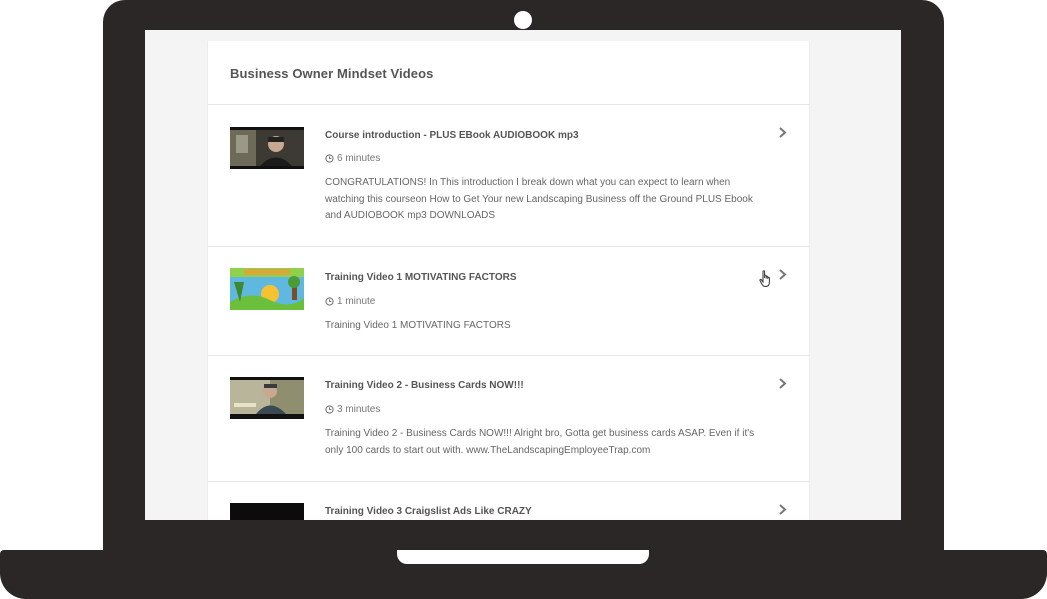 This screenshot has height=599, width=1047. I want to click on lesson-duration: 6 minutes, so click(352, 158).